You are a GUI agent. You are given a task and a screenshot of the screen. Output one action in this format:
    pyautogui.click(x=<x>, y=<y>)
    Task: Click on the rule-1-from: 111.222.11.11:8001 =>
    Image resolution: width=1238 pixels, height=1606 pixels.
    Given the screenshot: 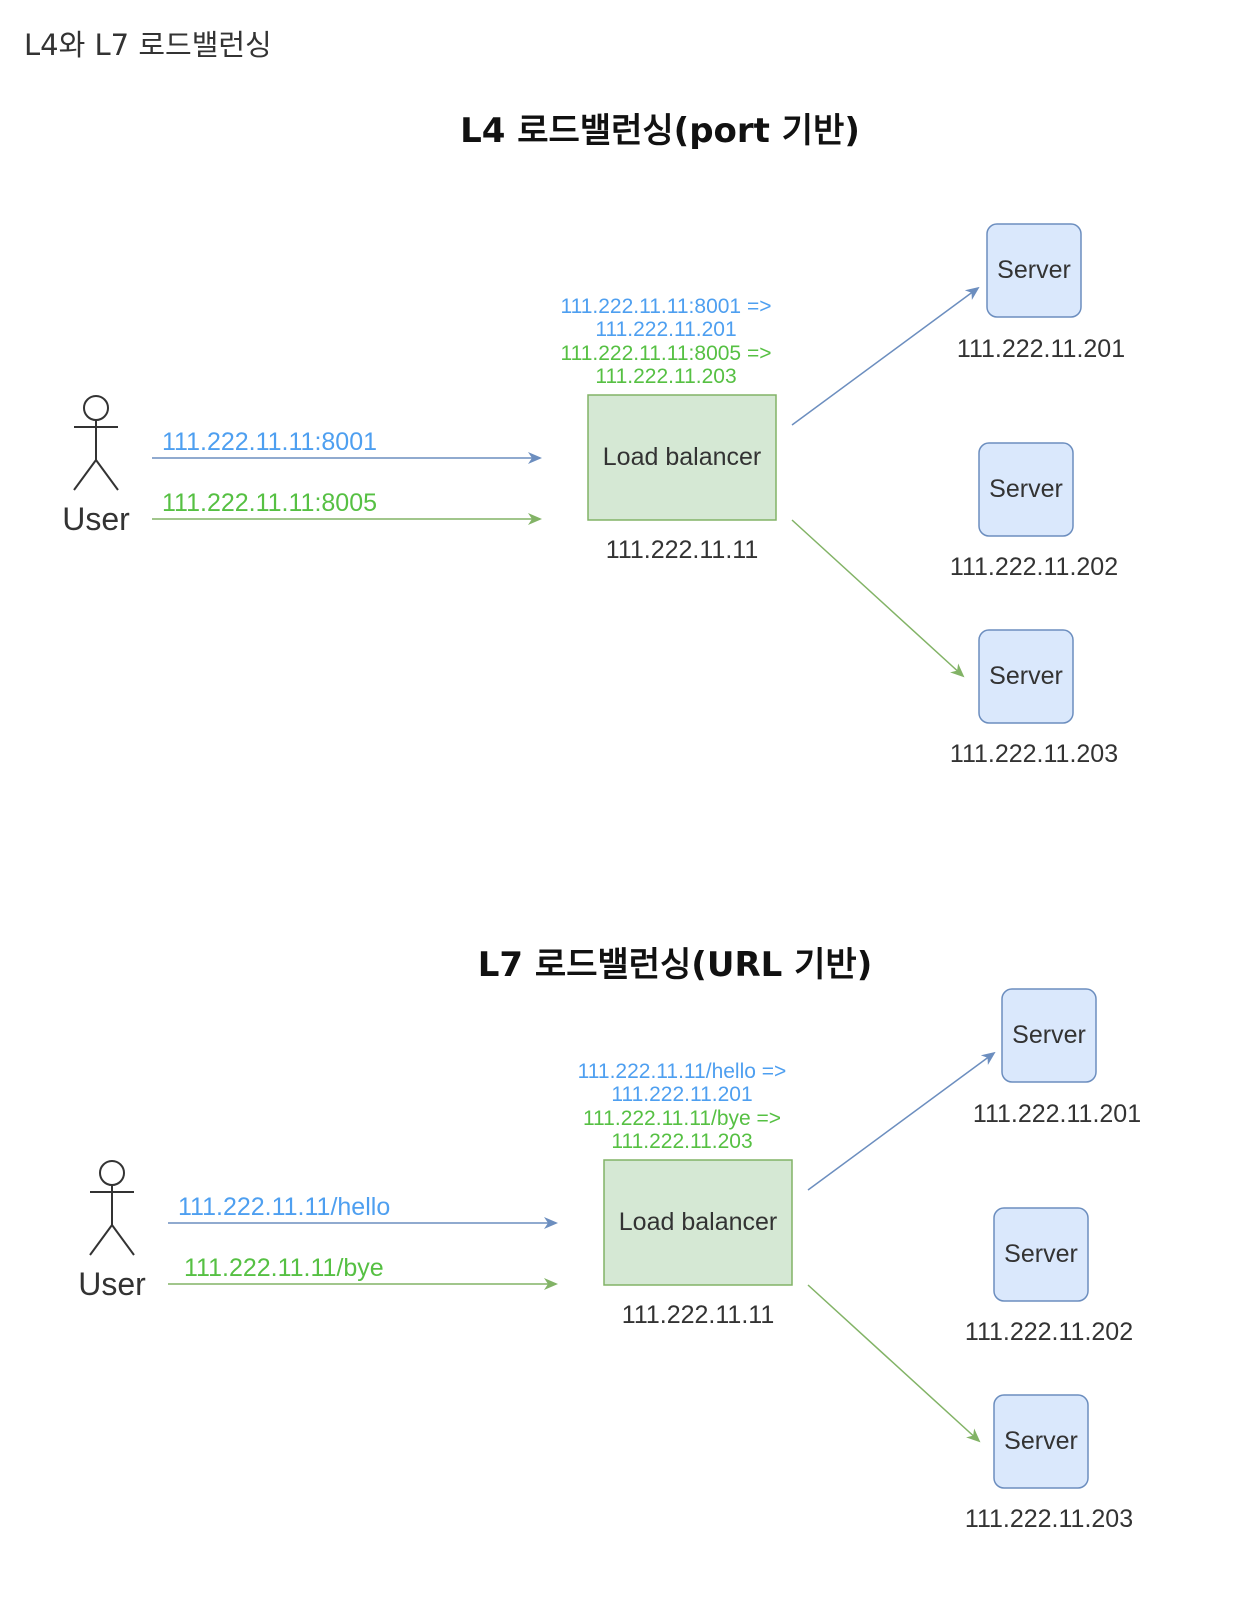 What is the action you would take?
    pyautogui.click(x=666, y=306)
    